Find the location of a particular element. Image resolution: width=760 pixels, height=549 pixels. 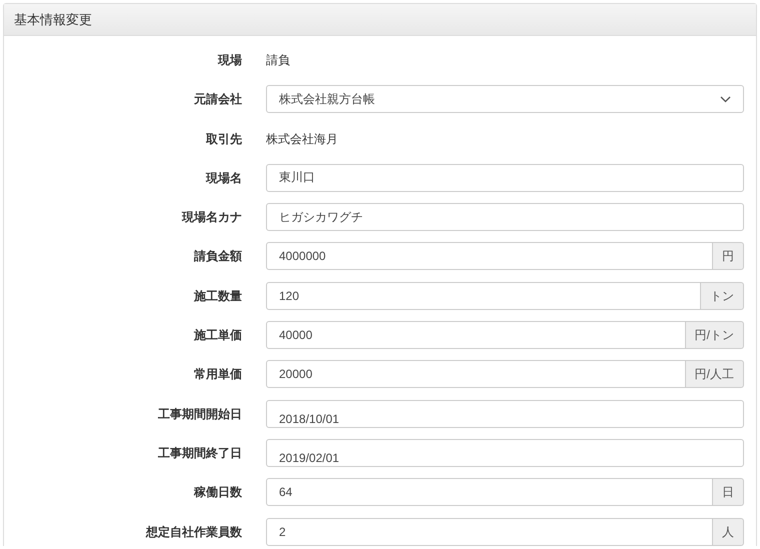

input-field: 40000 is located at coordinates (476, 335).